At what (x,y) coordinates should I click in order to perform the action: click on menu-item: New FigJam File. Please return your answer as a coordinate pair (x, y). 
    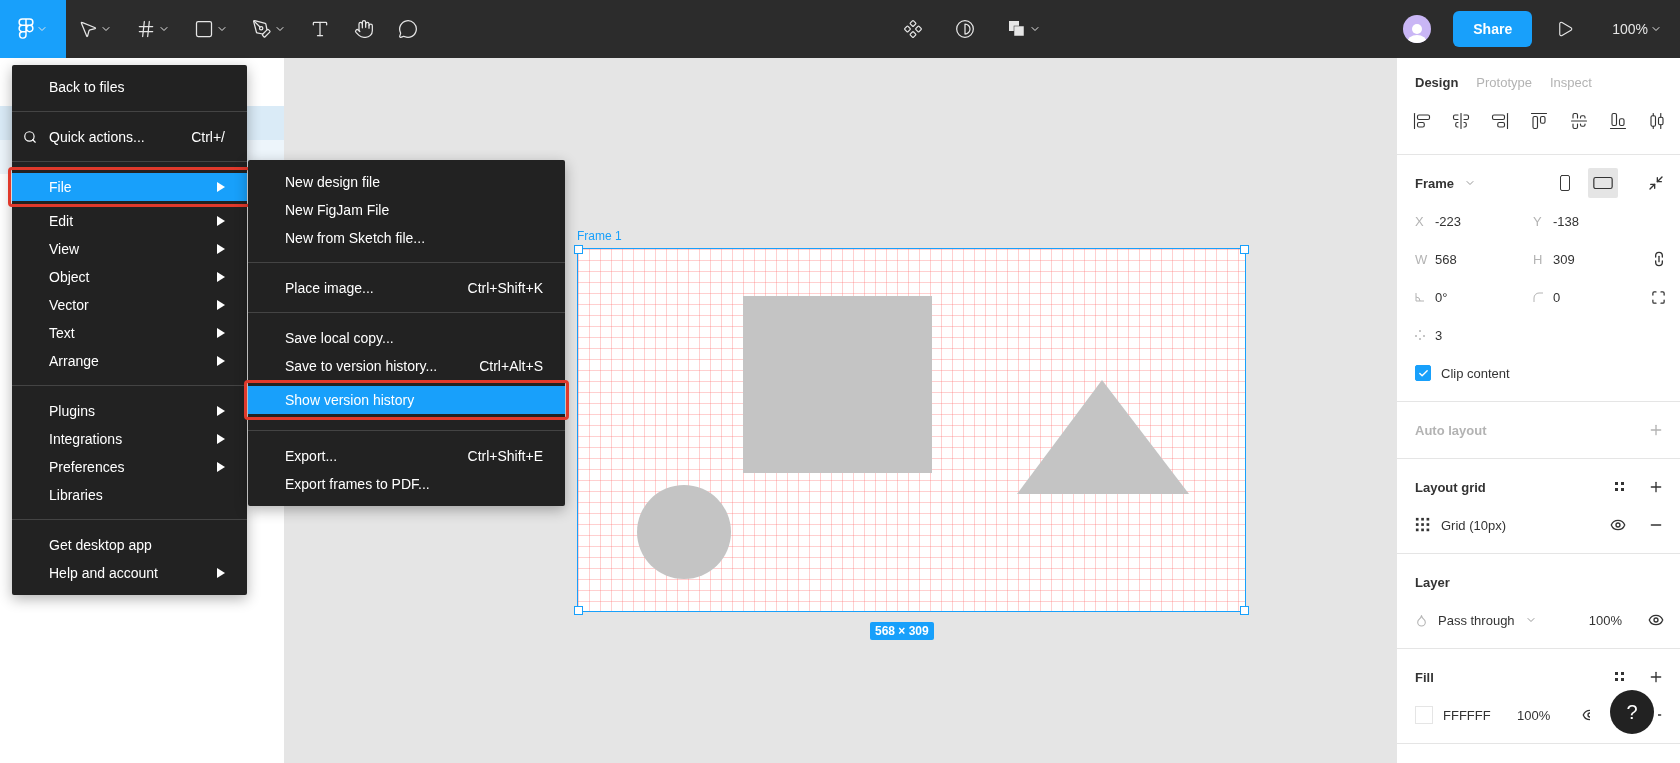
    Looking at the image, I should click on (406, 210).